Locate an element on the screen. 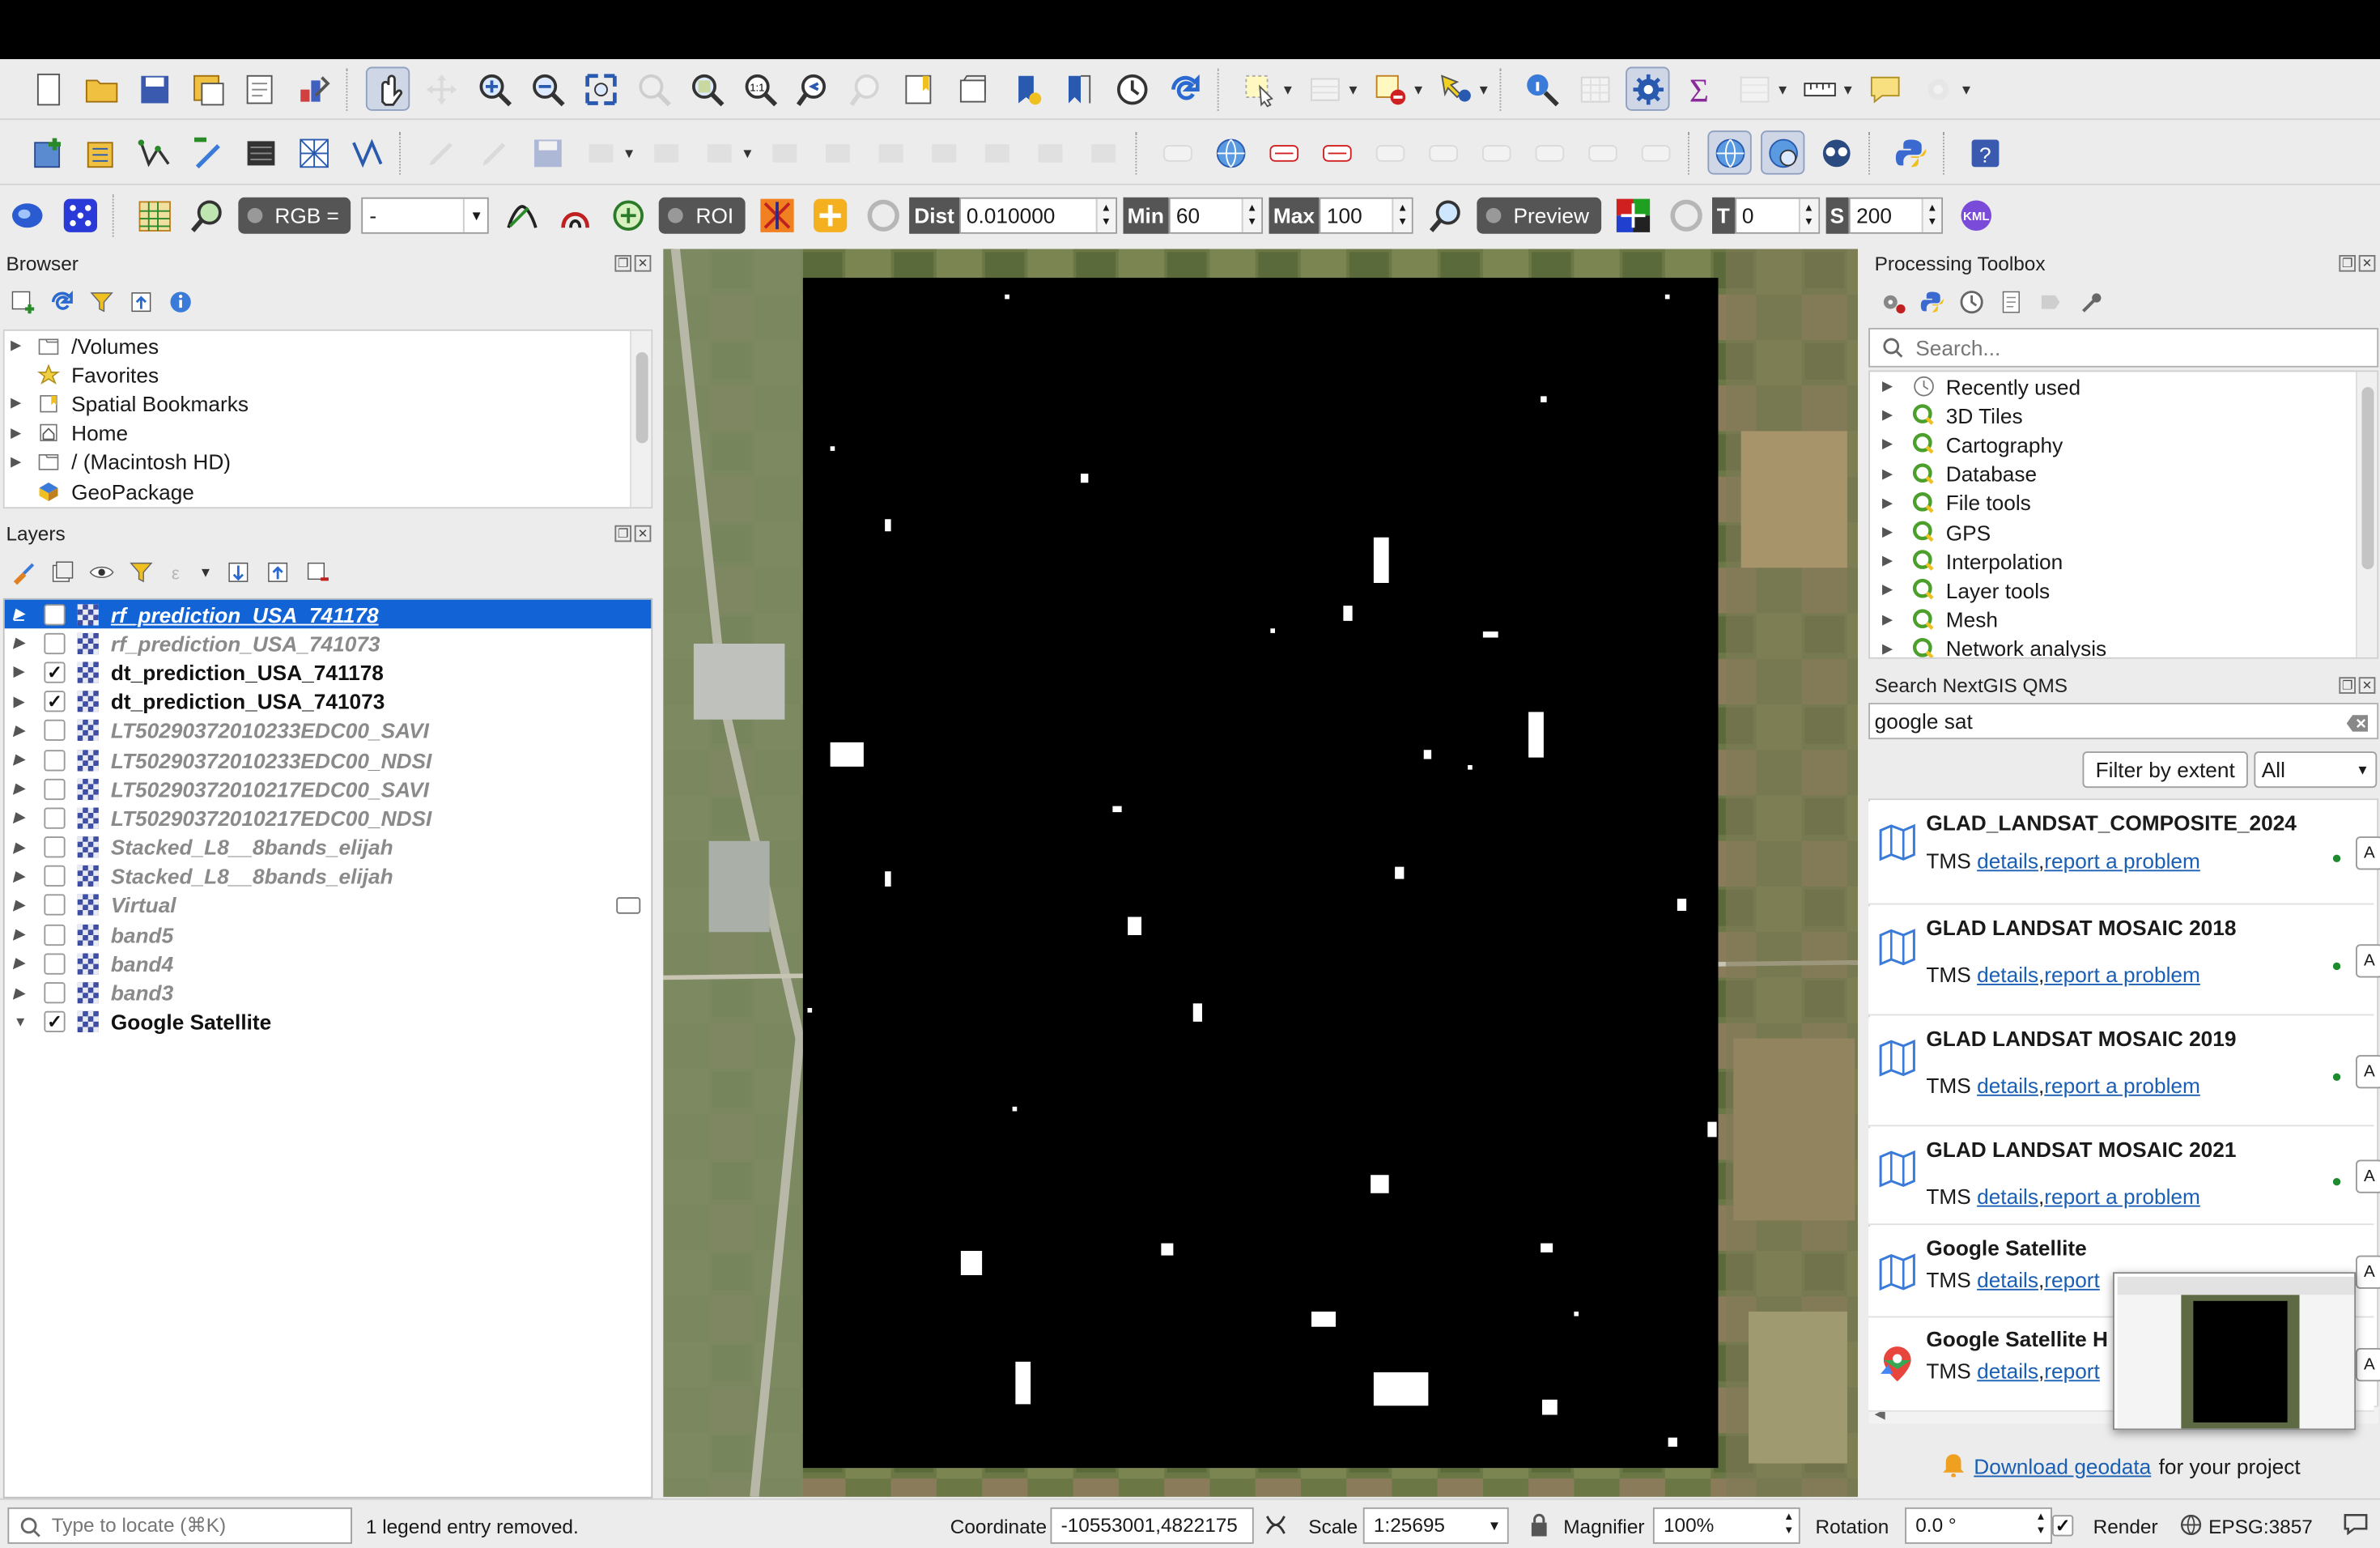  layer-labeling-icon is located at coordinates (1230, 152).